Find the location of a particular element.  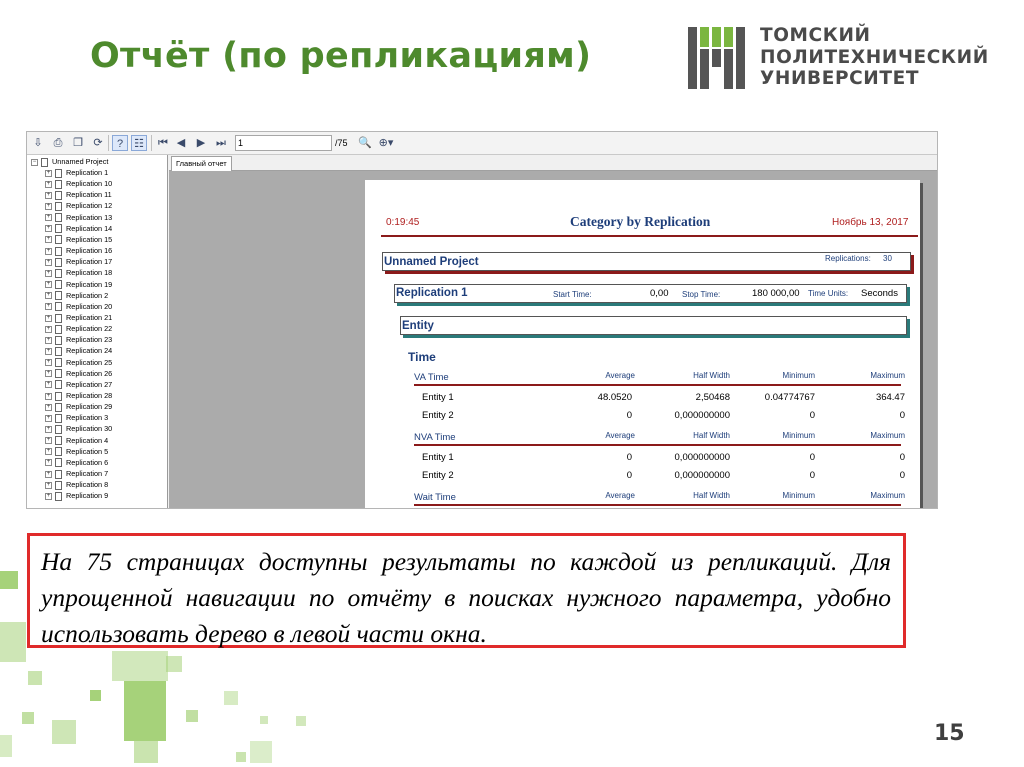

export-icon: ⇩ is located at coordinates (38, 143).